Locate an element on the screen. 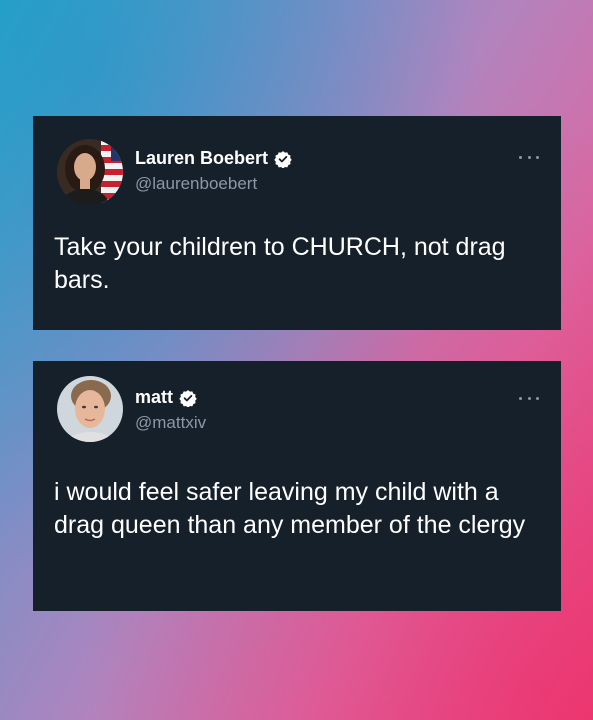 This screenshot has height=720, width=593. display-name: Lauren Boebert is located at coordinates (201, 158).